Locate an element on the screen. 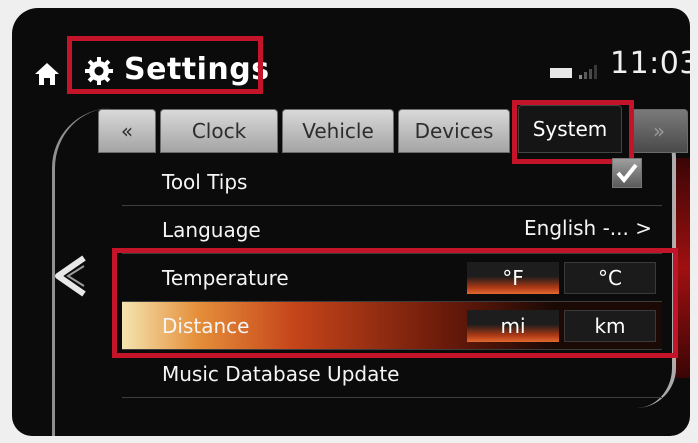 The image size is (698, 443). row-label: Music Database Update is located at coordinates (281, 374).